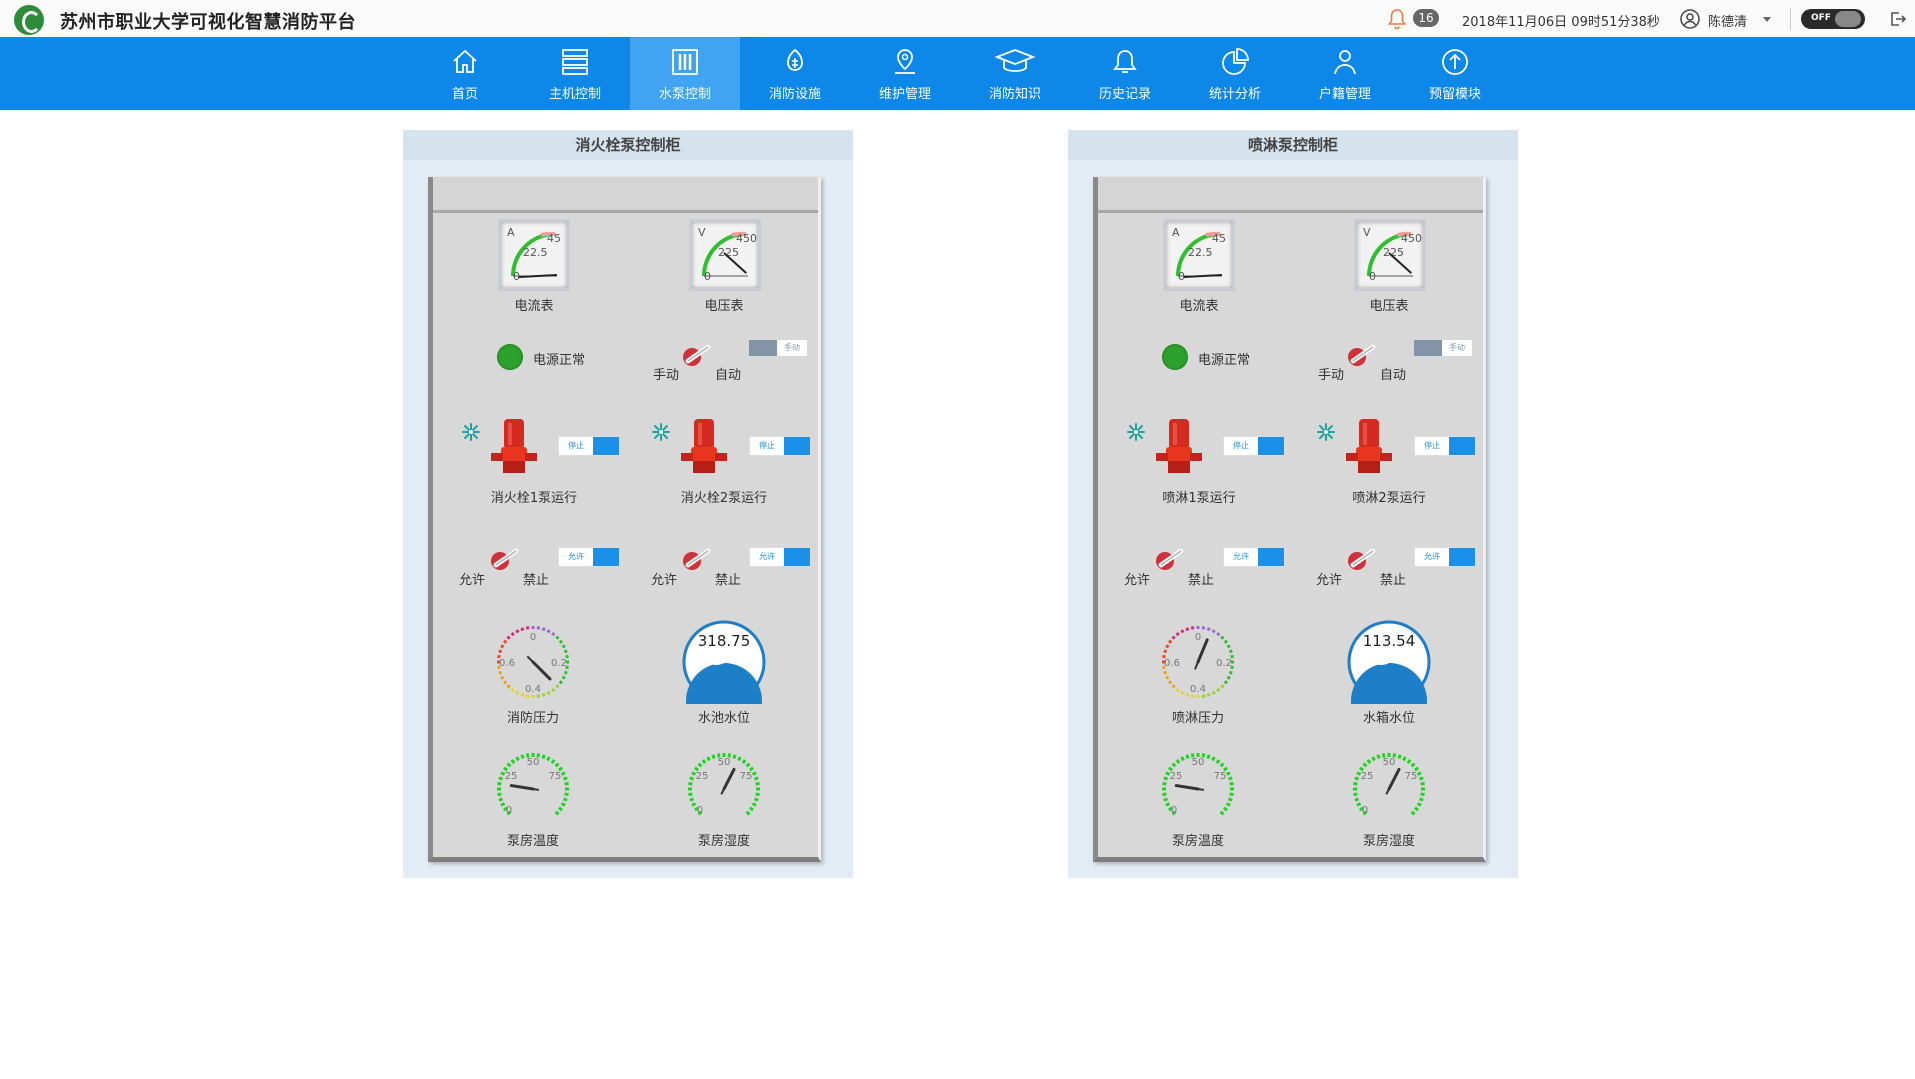 Image resolution: width=1915 pixels, height=1079 pixels. What do you see at coordinates (767, 557) in the screenshot?
I see `perm2-toggle-label: 允许` at bounding box center [767, 557].